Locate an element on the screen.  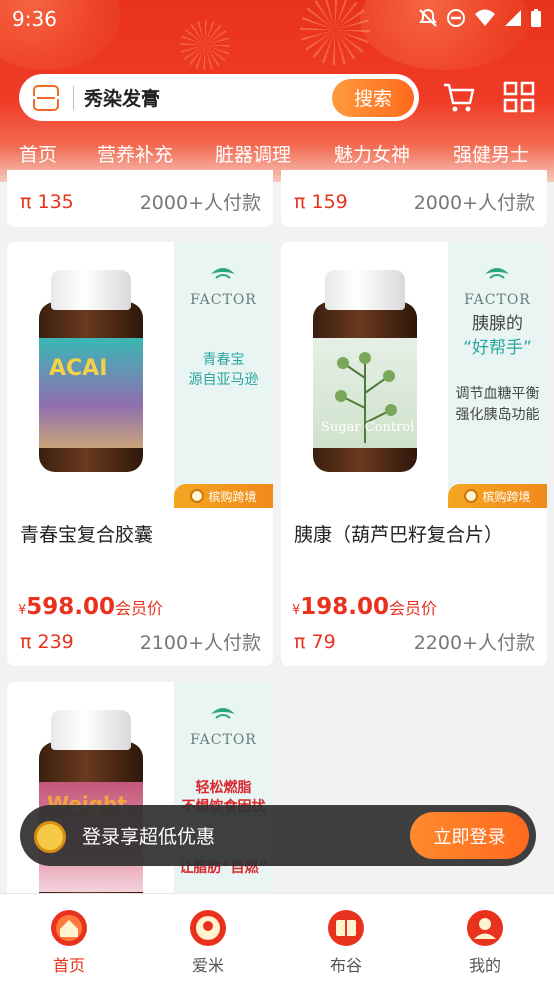
search-bar: 秀染发膏 搜索 is located at coordinates (219, 97).